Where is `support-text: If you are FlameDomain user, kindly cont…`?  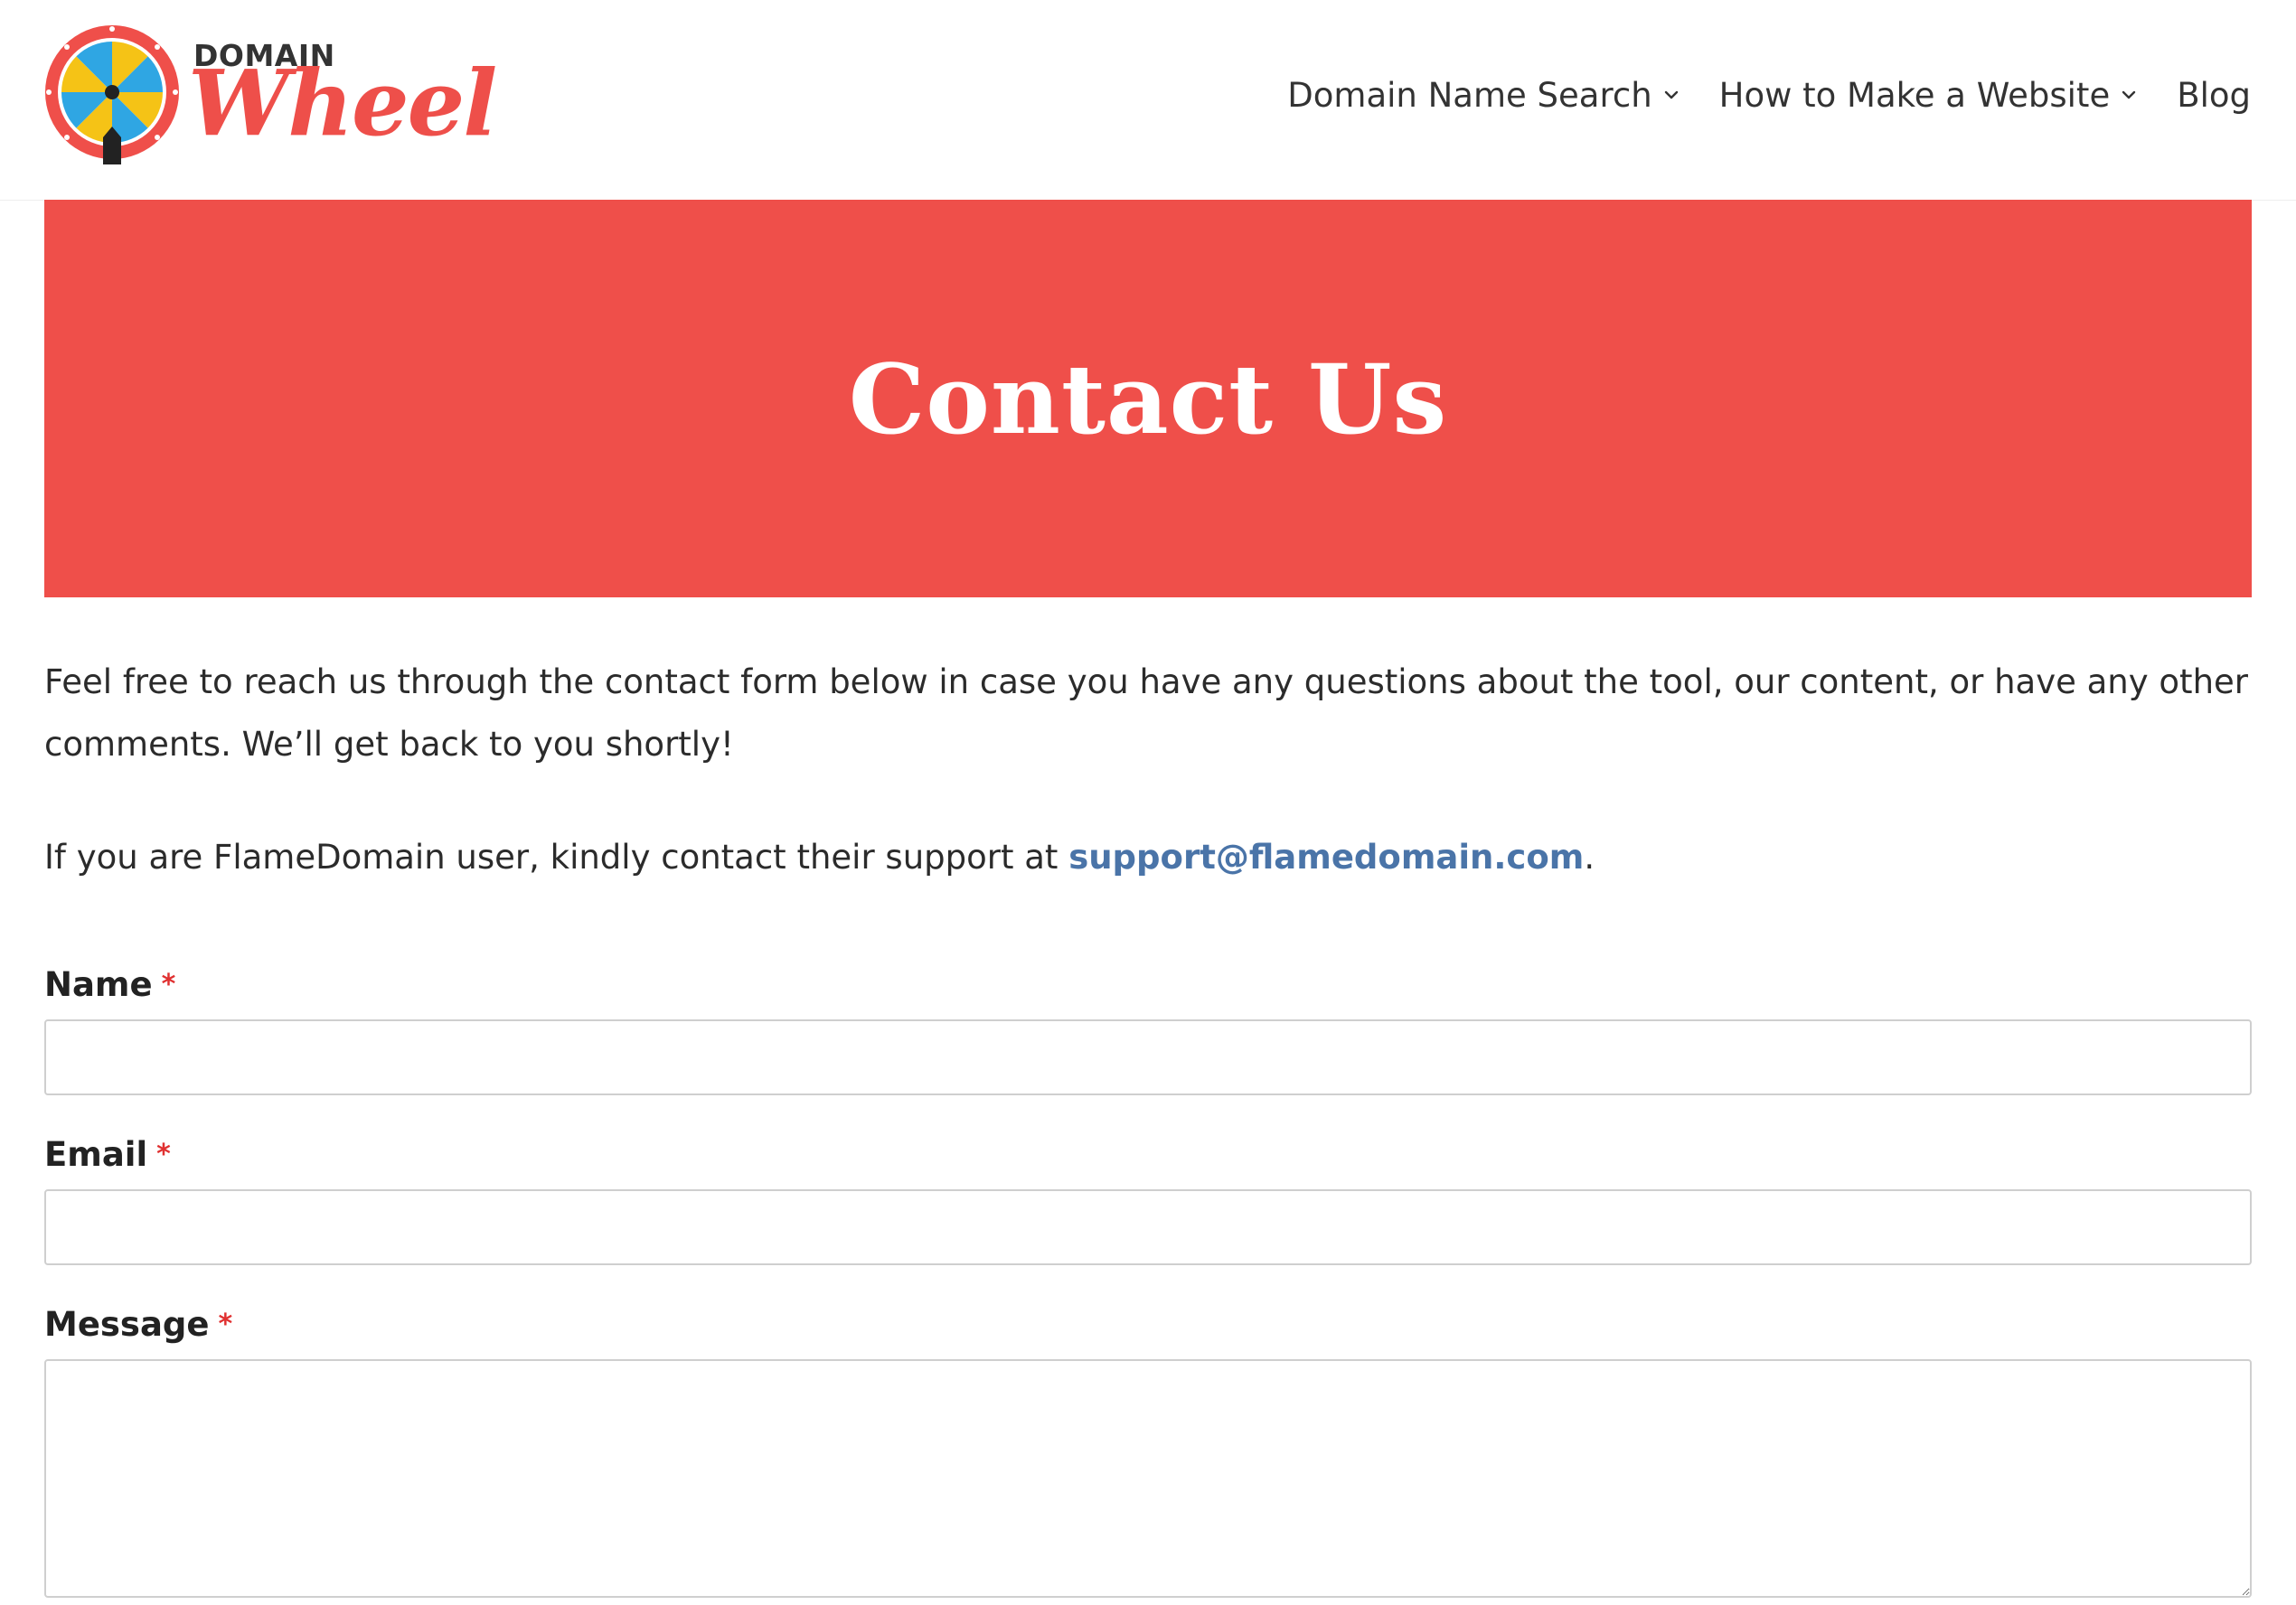
support-text: If you are FlameDomain user, kindly cont… is located at coordinates (1148, 857).